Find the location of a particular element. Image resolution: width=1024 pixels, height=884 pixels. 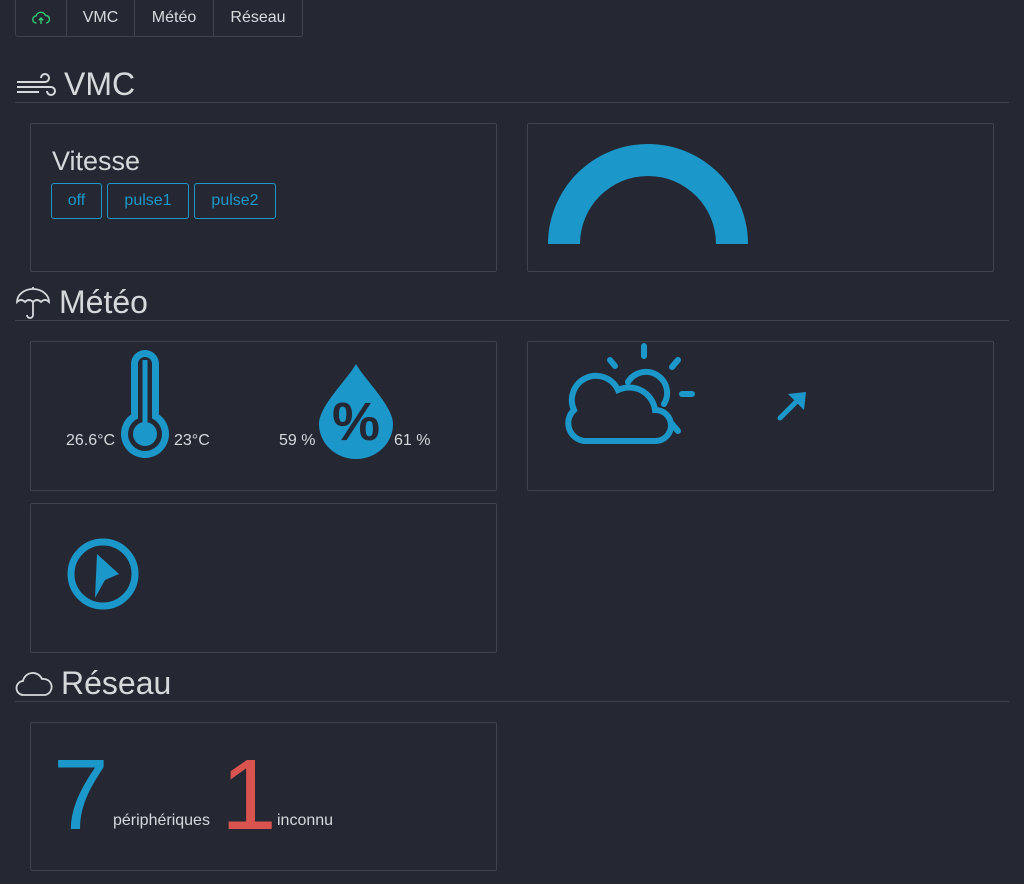

vmc-speed-card: Vitesse off pulse1 pulse2 is located at coordinates (263, 197).